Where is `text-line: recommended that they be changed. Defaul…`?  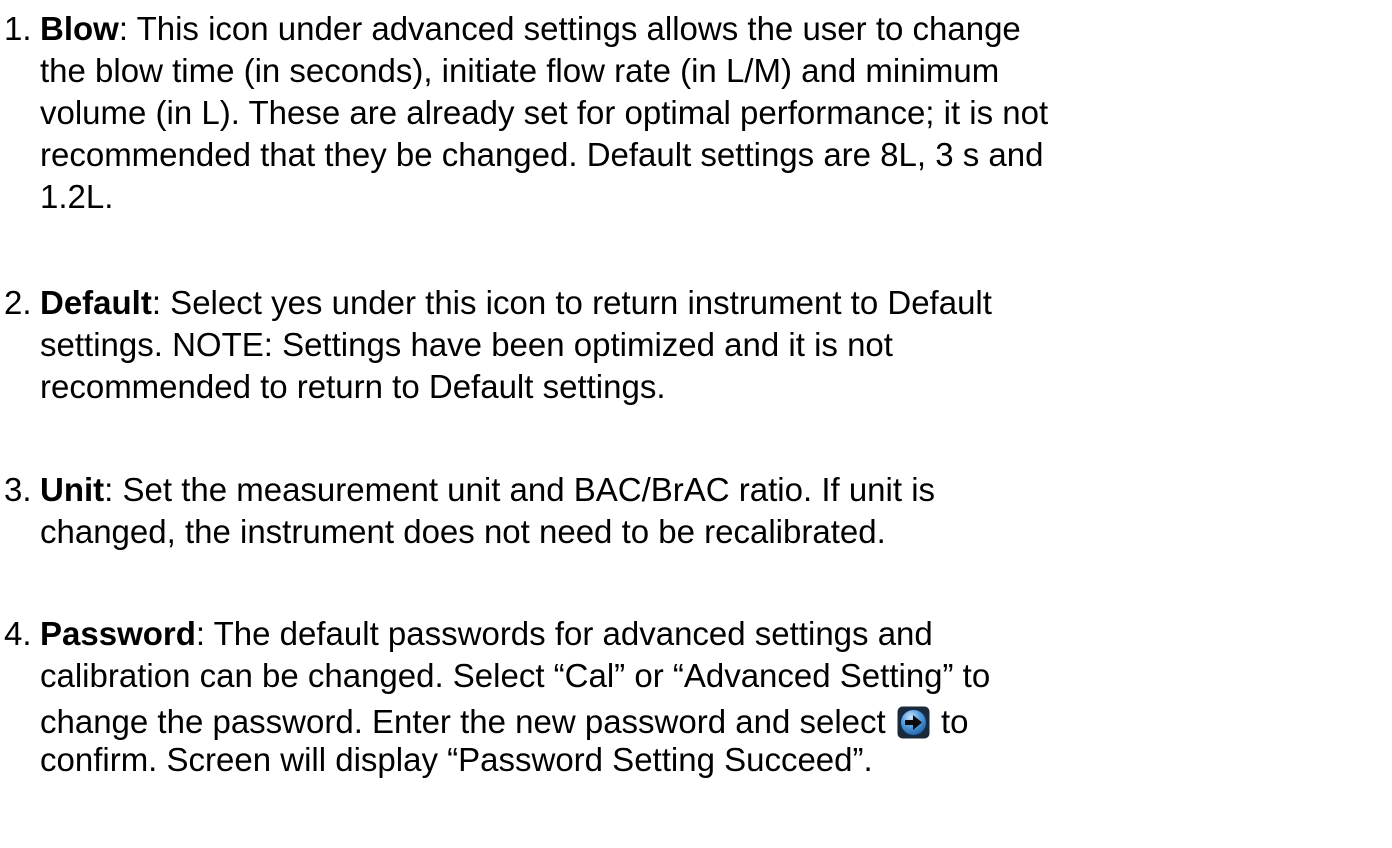 text-line: recommended that they be changed. Defaul… is located at coordinates (542, 154).